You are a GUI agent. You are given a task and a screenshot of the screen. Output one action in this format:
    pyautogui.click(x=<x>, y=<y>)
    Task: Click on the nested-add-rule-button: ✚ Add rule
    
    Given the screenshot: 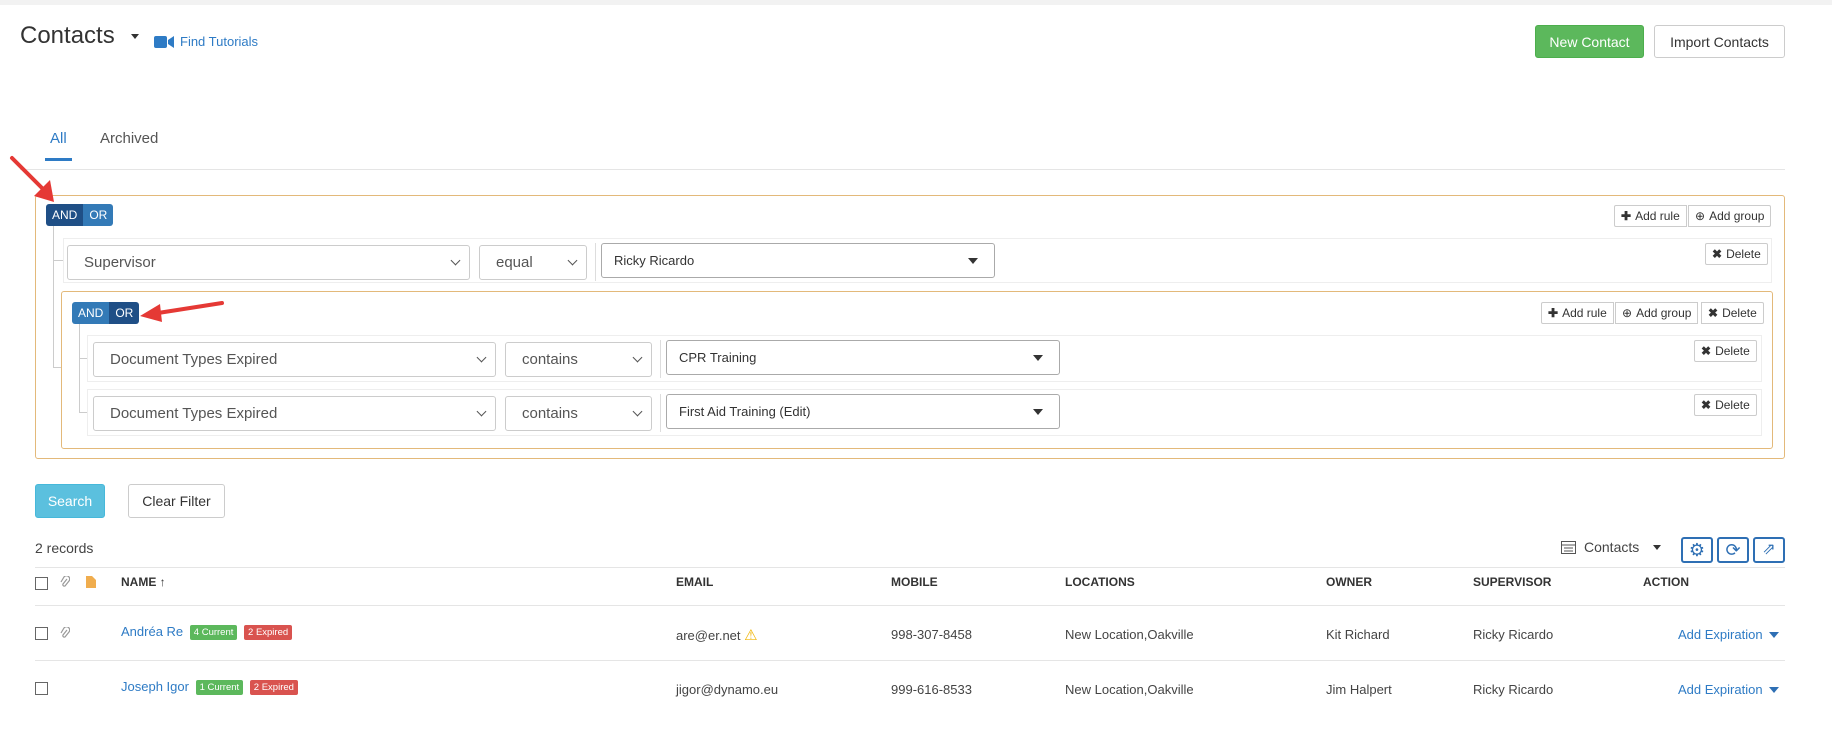 What is the action you would take?
    pyautogui.click(x=1577, y=313)
    